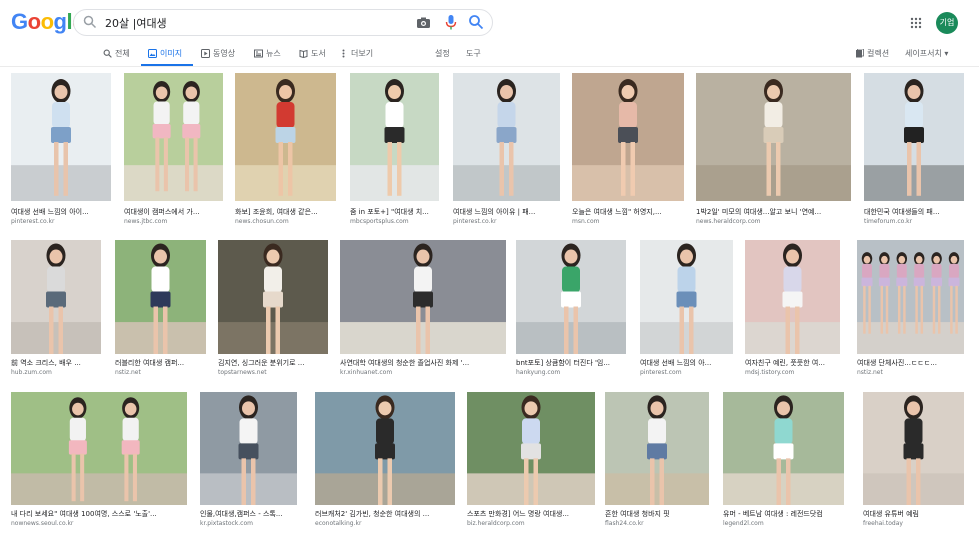 The width and height of the screenshot is (979, 533). I want to click on result-caption: 여대생 유튜버 예림, so click(913, 514).